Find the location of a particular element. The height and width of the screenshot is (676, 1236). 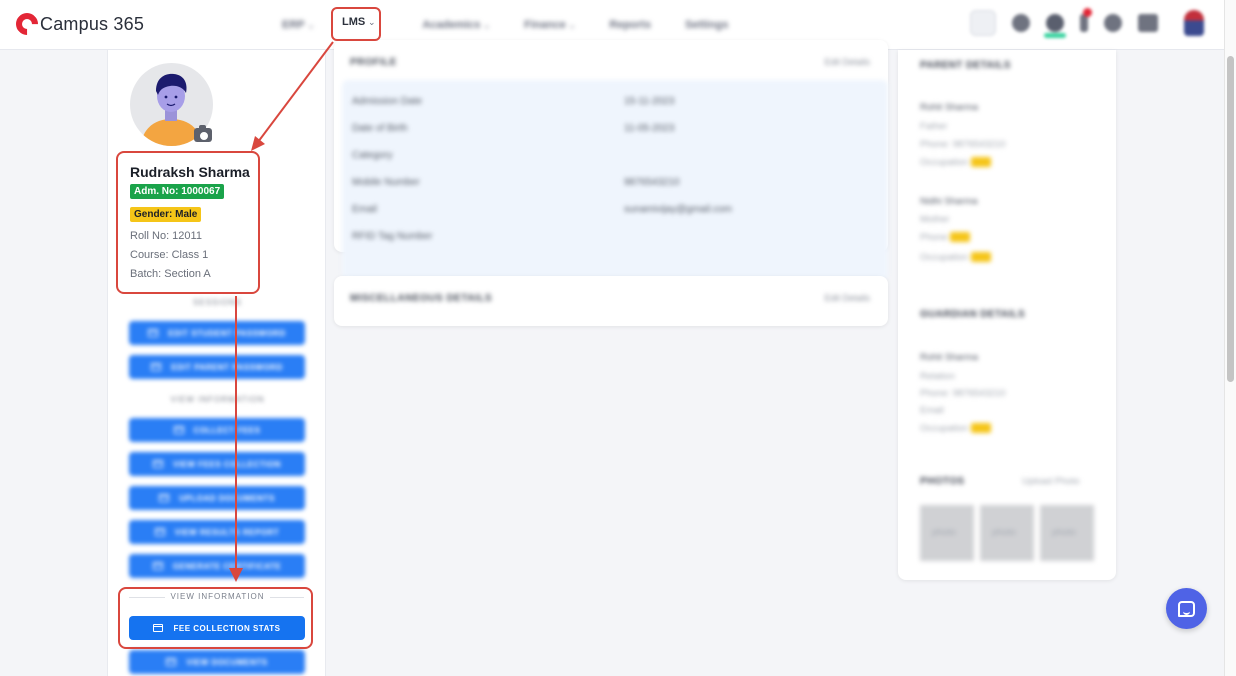

guardian-name: Rohit Sharma is located at coordinates (949, 357).